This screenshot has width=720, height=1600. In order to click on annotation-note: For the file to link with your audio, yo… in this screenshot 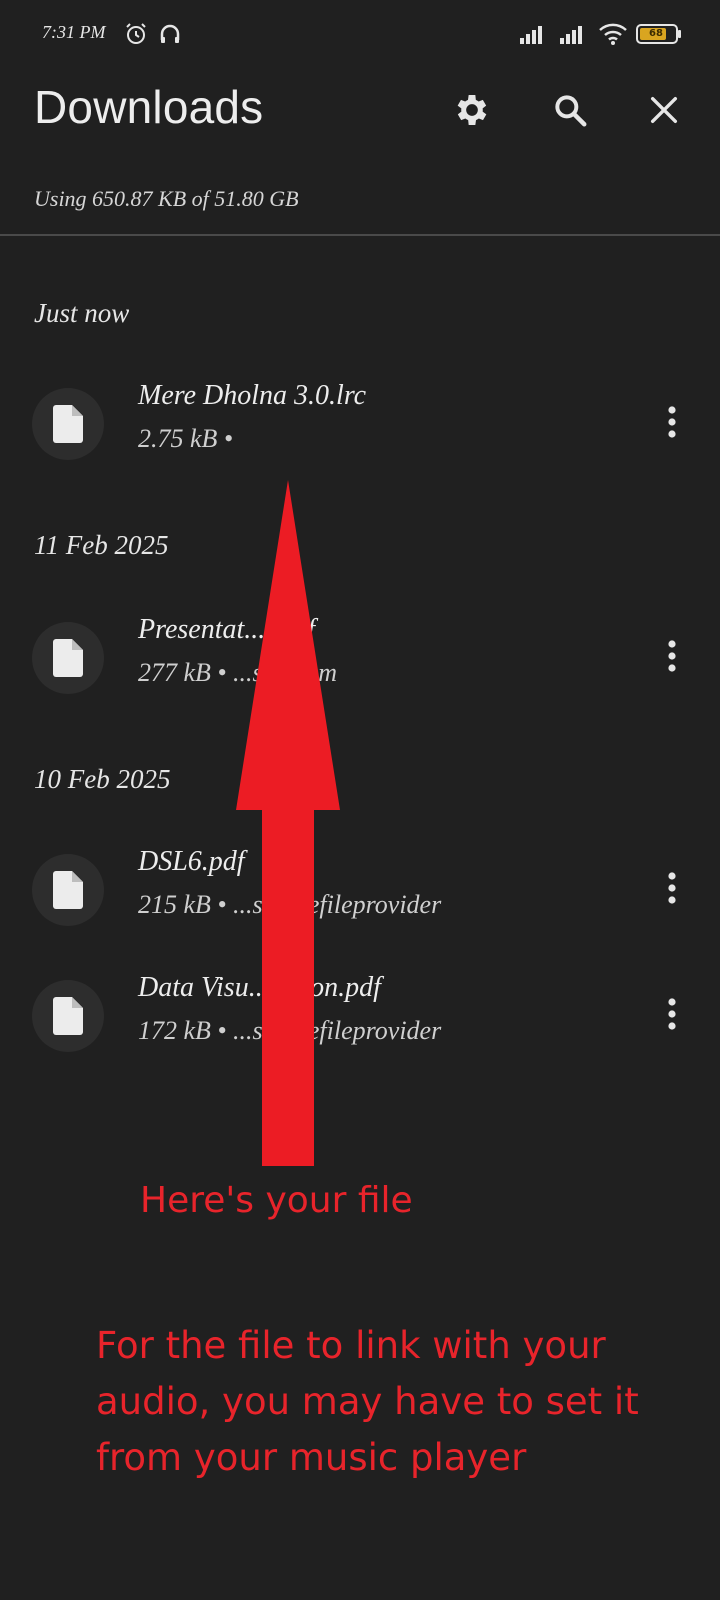, I will do `click(367, 1401)`.